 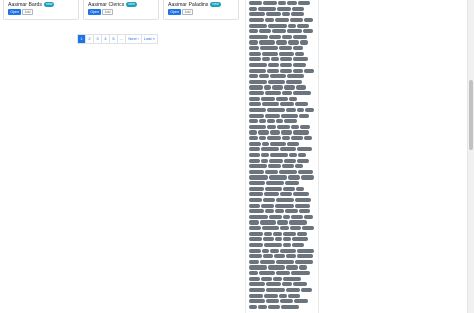 I want to click on page-link-2: 2, so click(x=90, y=39).